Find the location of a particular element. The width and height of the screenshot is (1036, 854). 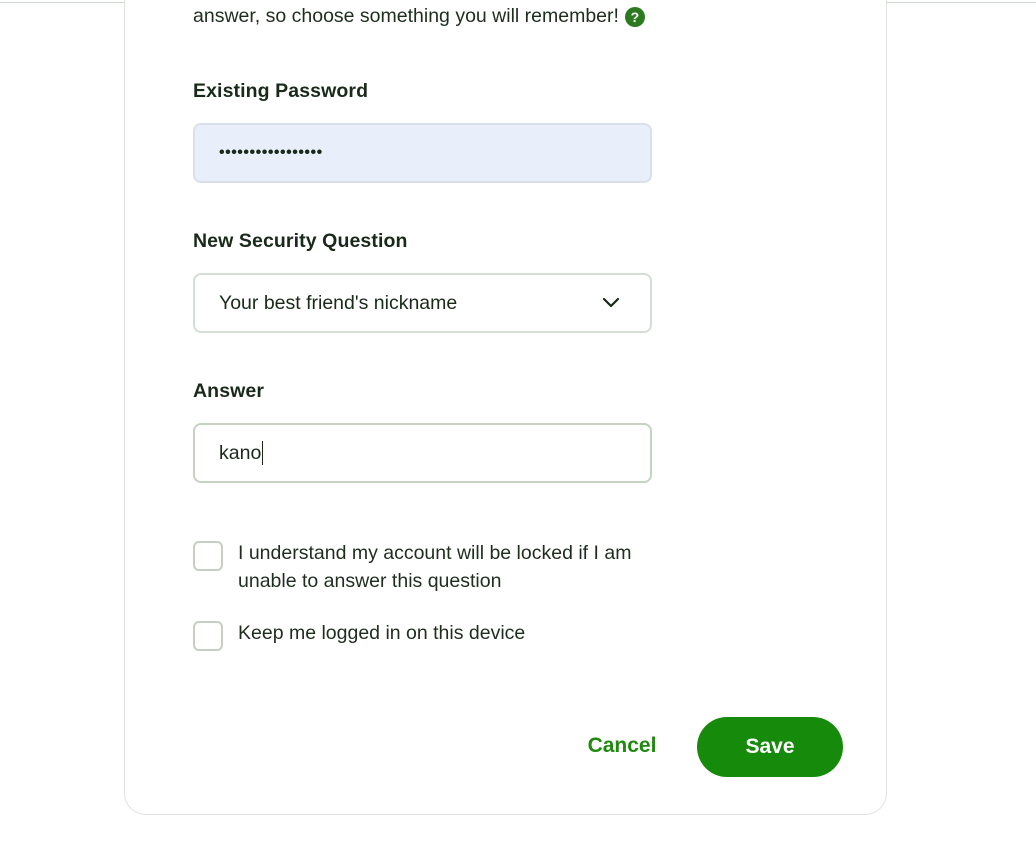

answer-input: kano is located at coordinates (422, 453).